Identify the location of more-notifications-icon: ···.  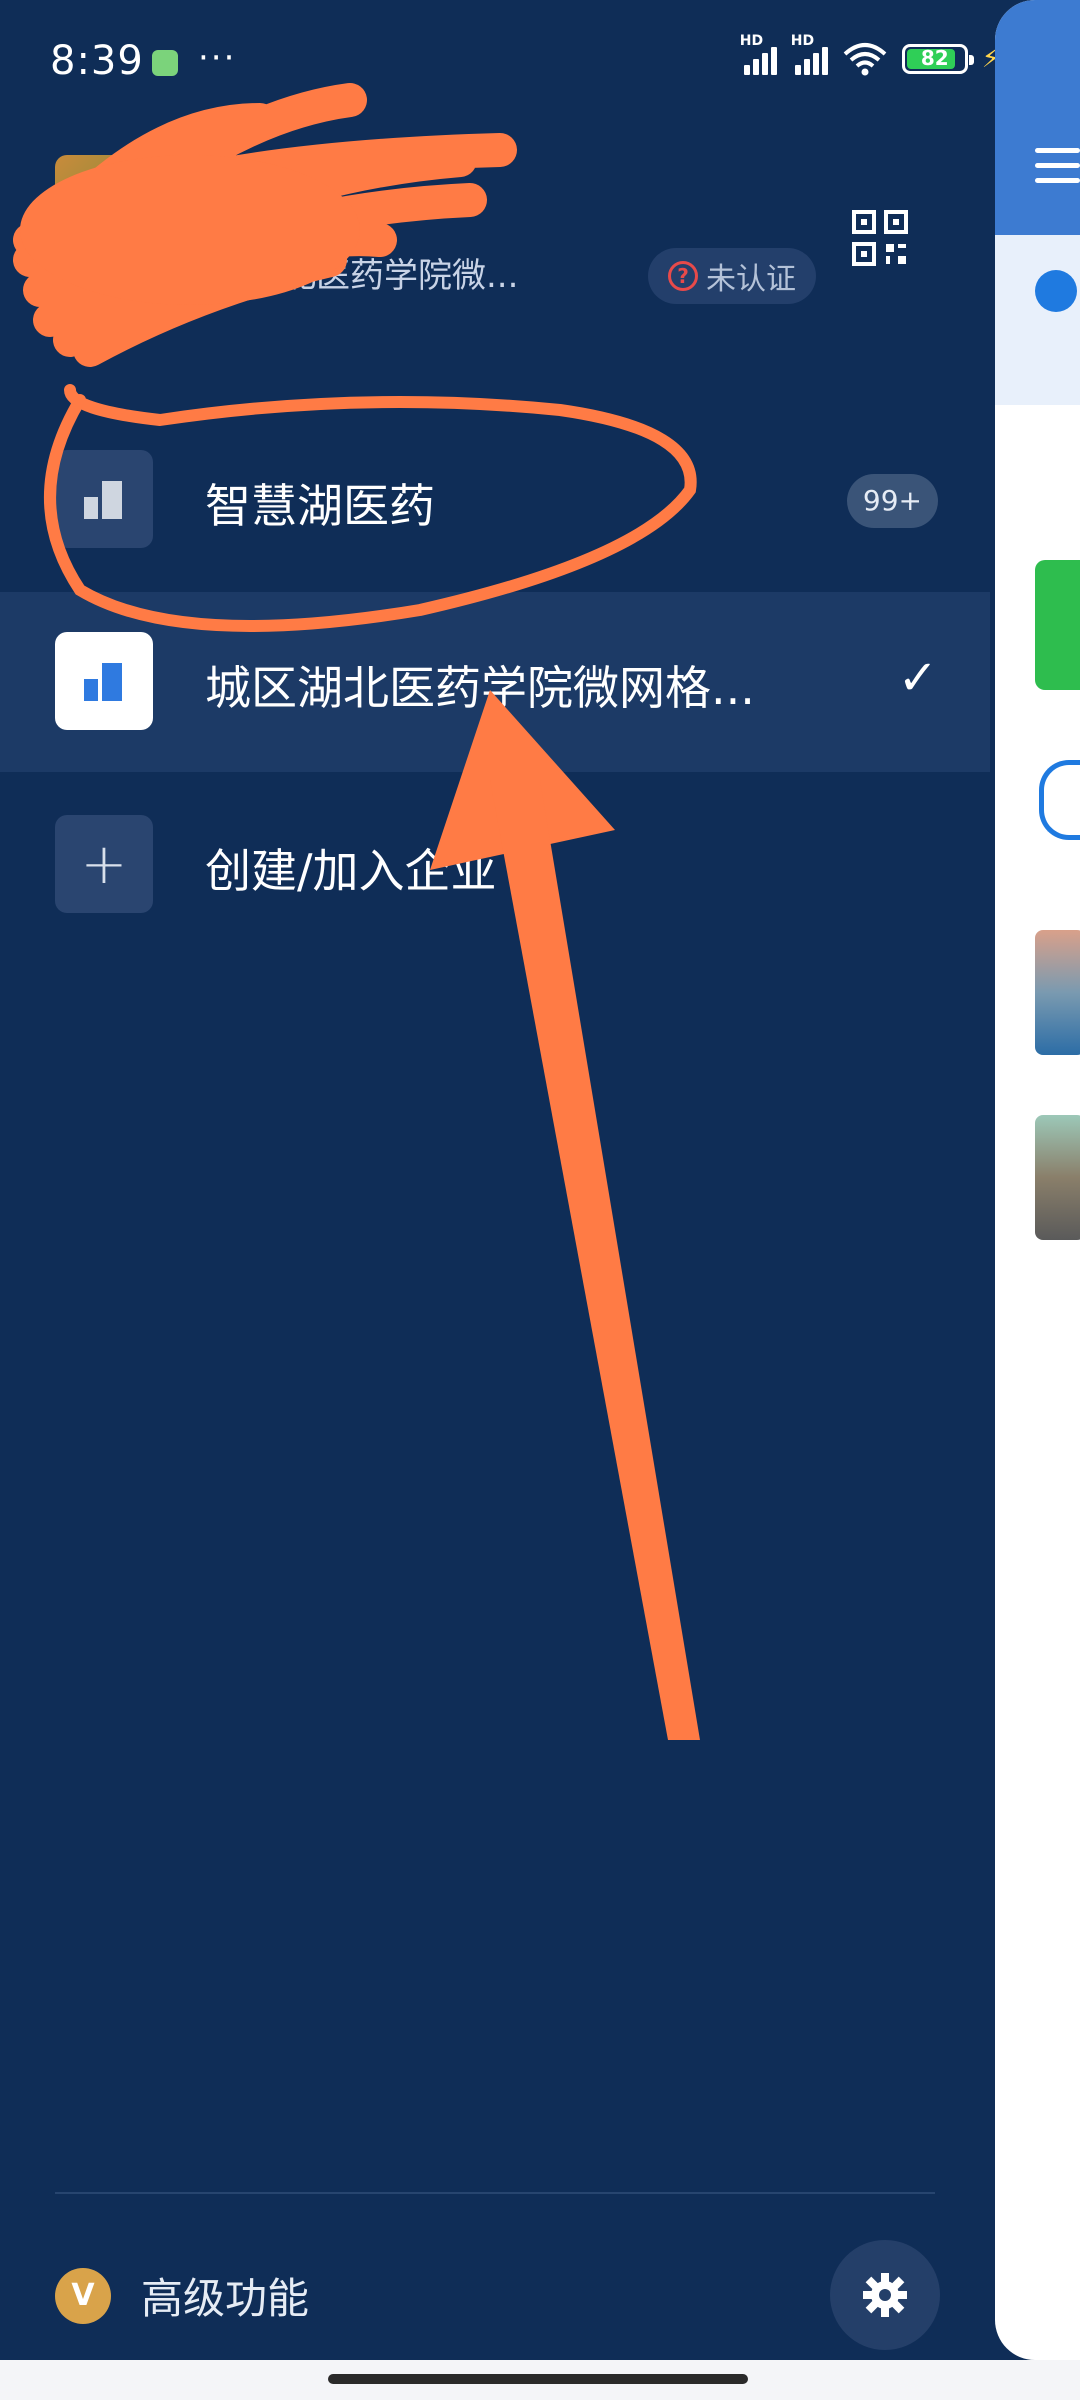
(217, 58).